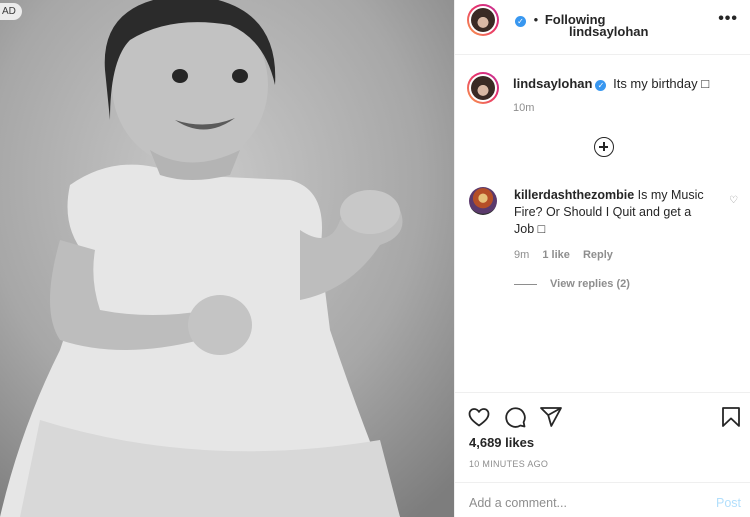 The width and height of the screenshot is (750, 517). I want to click on caption-author-avatar, so click(483, 88).